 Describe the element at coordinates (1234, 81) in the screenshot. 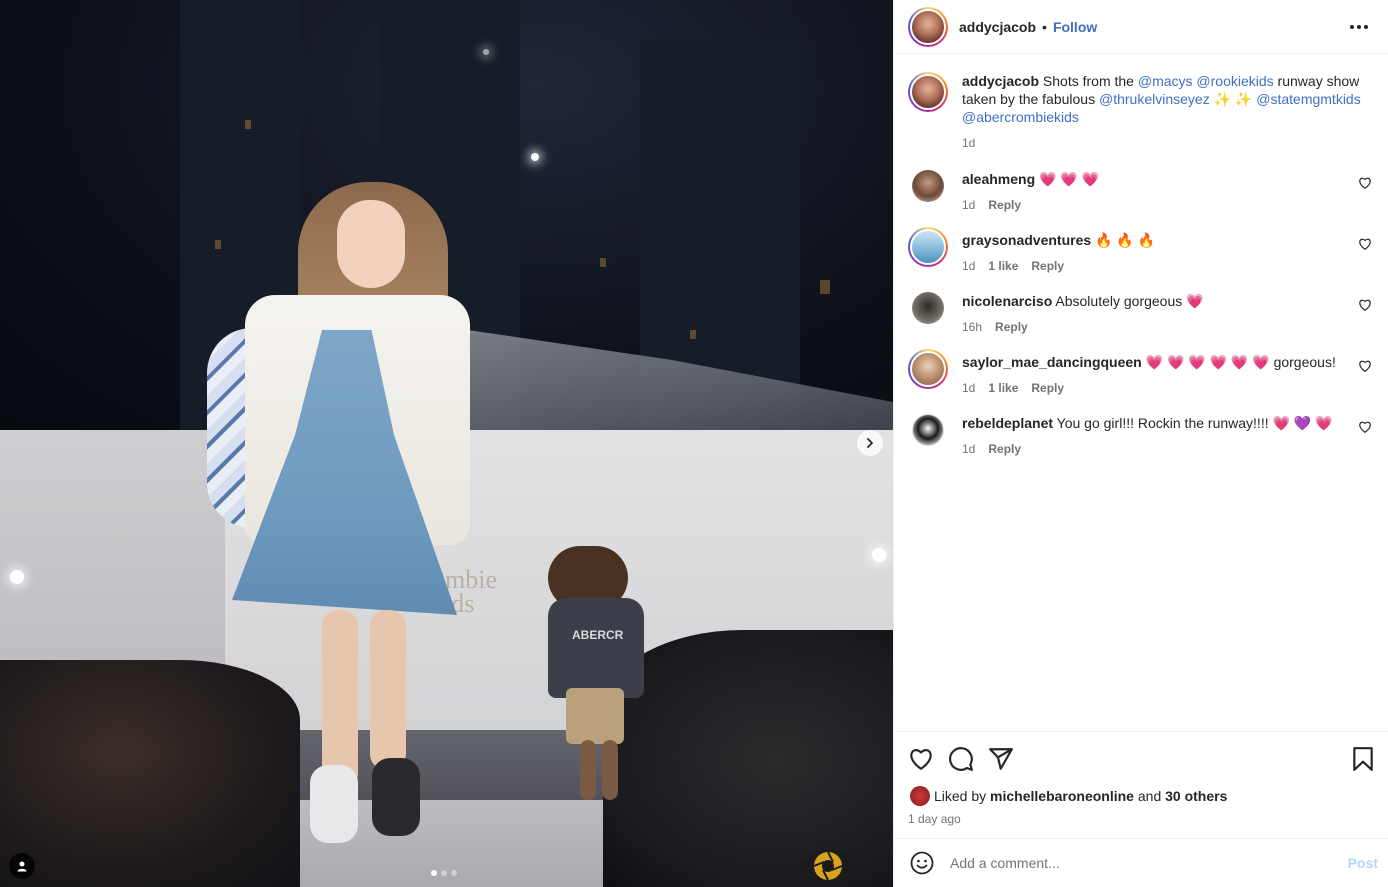

I see `mention-link: @rookiekids` at that location.